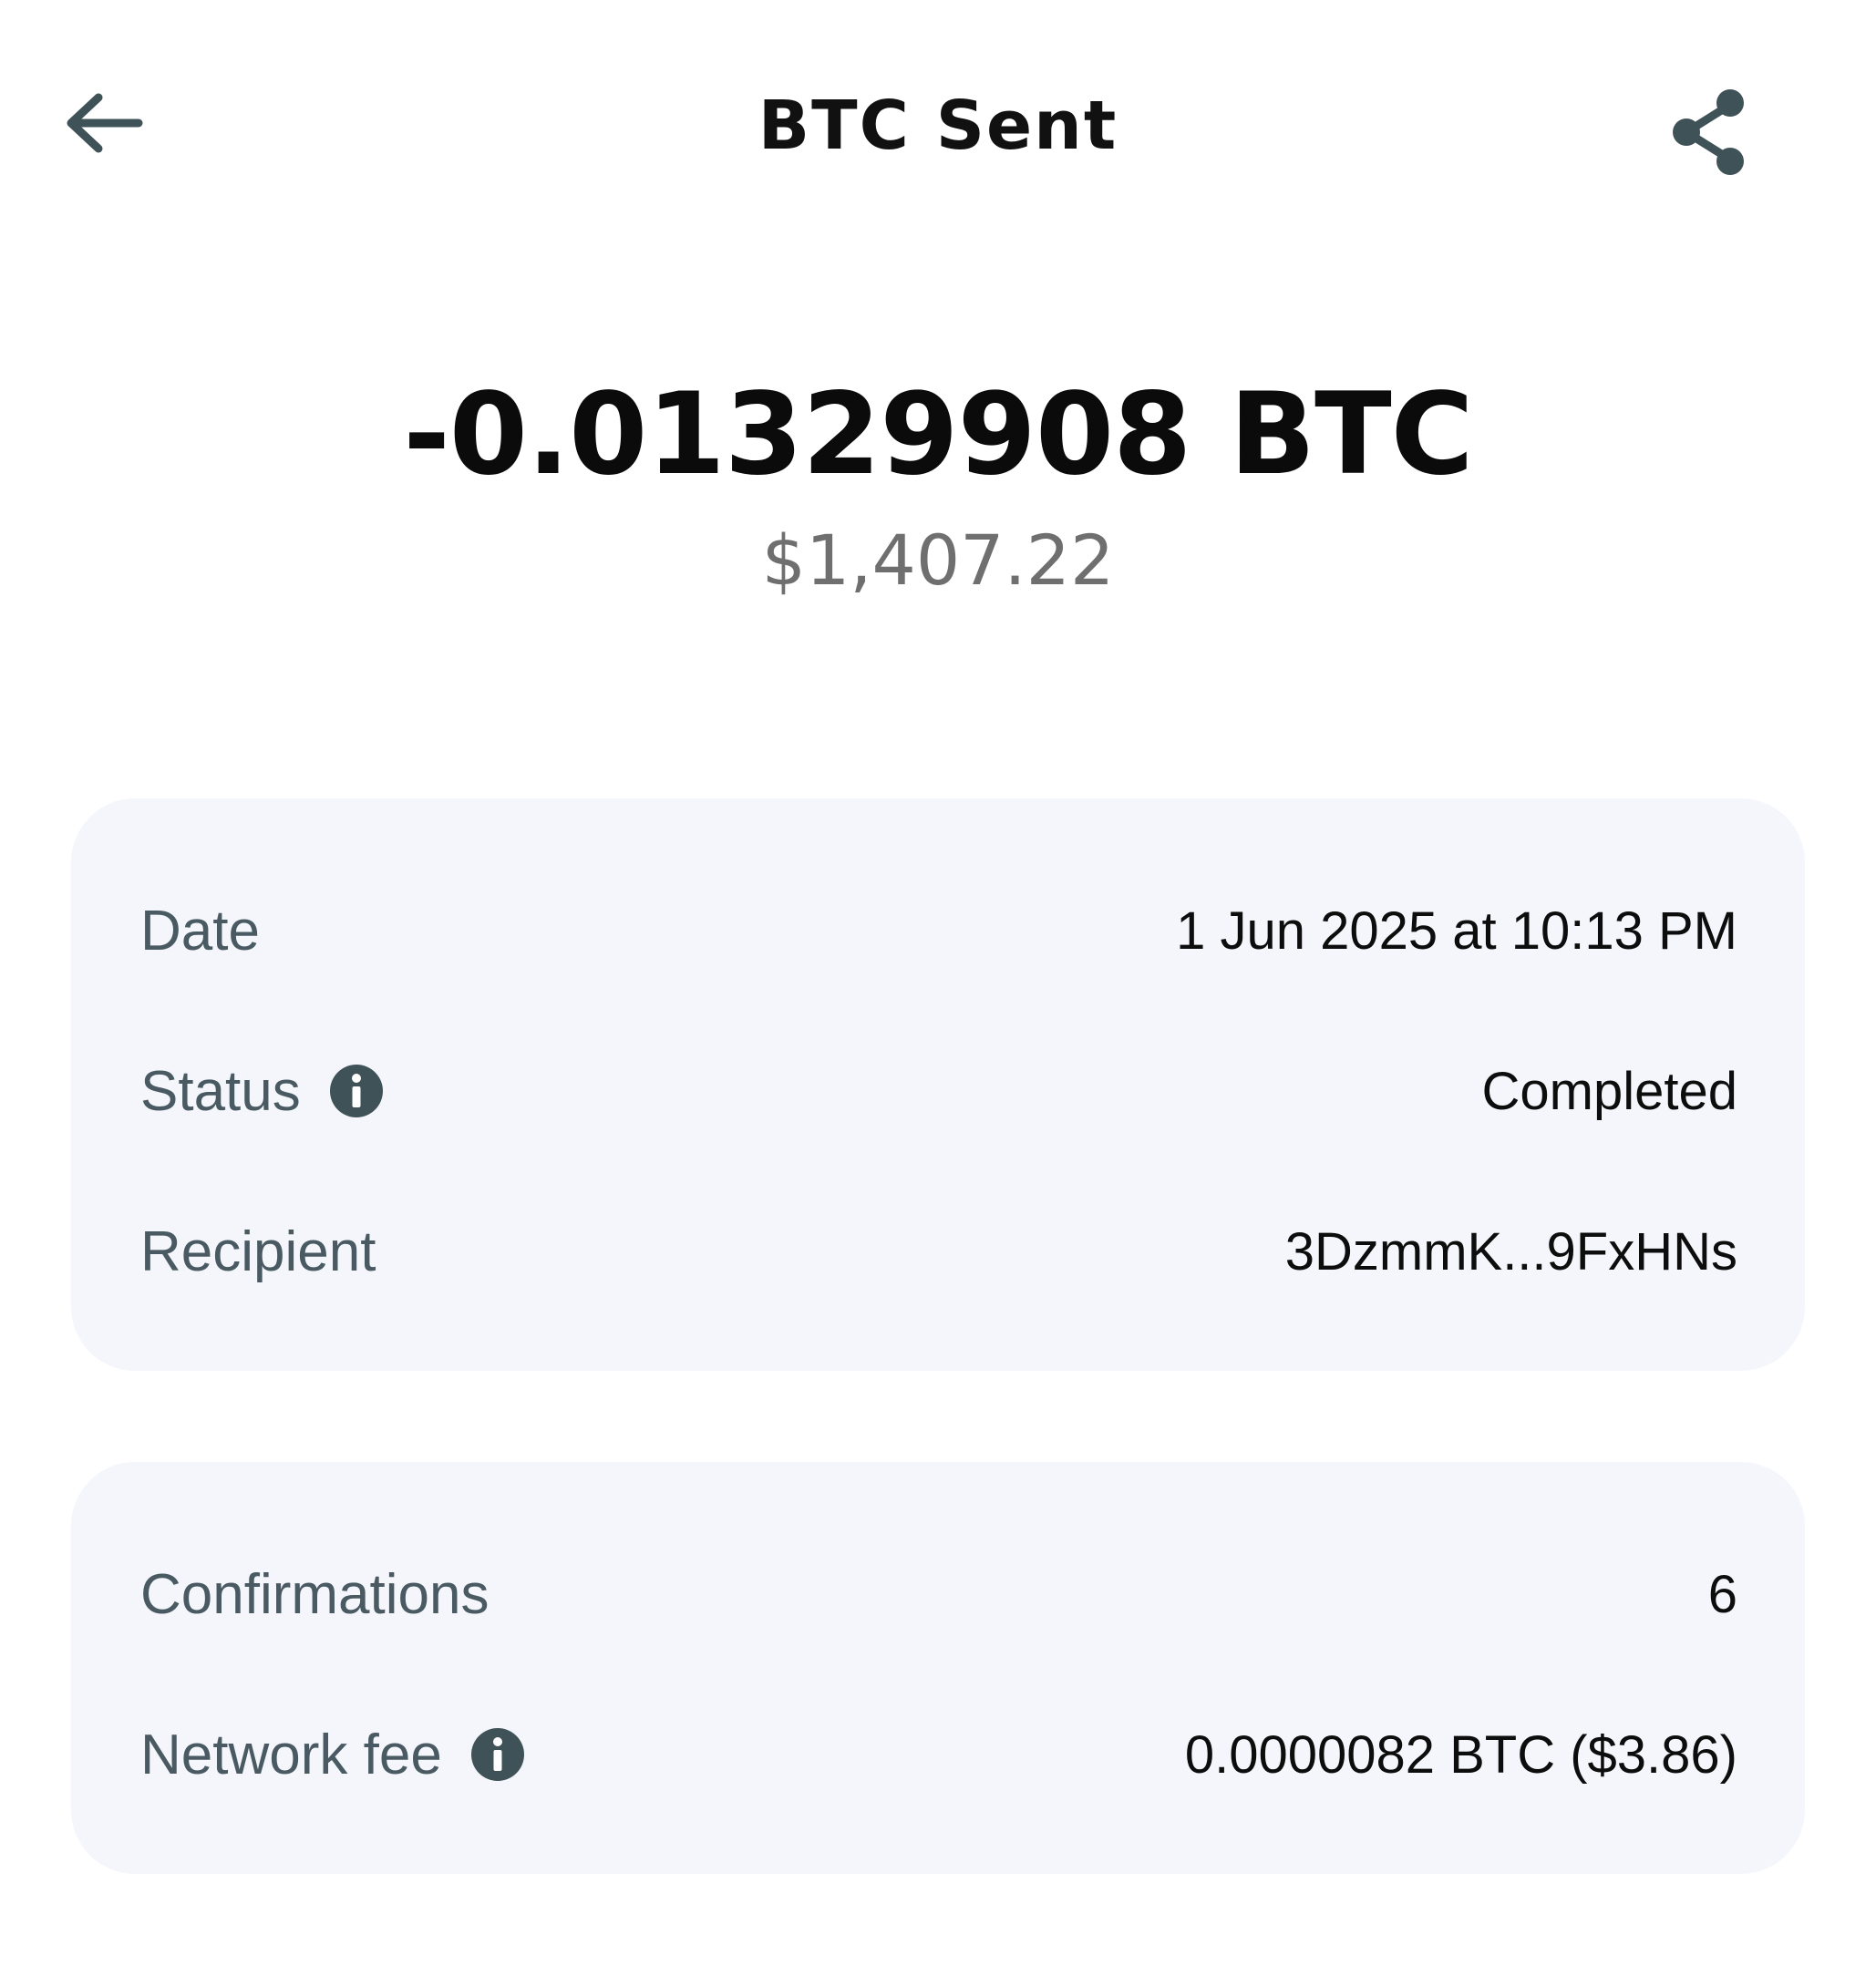  I want to click on status-row: Status Completed, so click(938, 1091).